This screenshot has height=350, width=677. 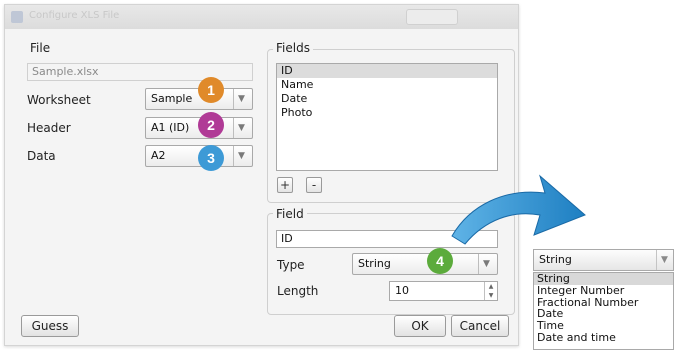 I want to click on file-path-field: Sample.xlsx, so click(x=140, y=72).